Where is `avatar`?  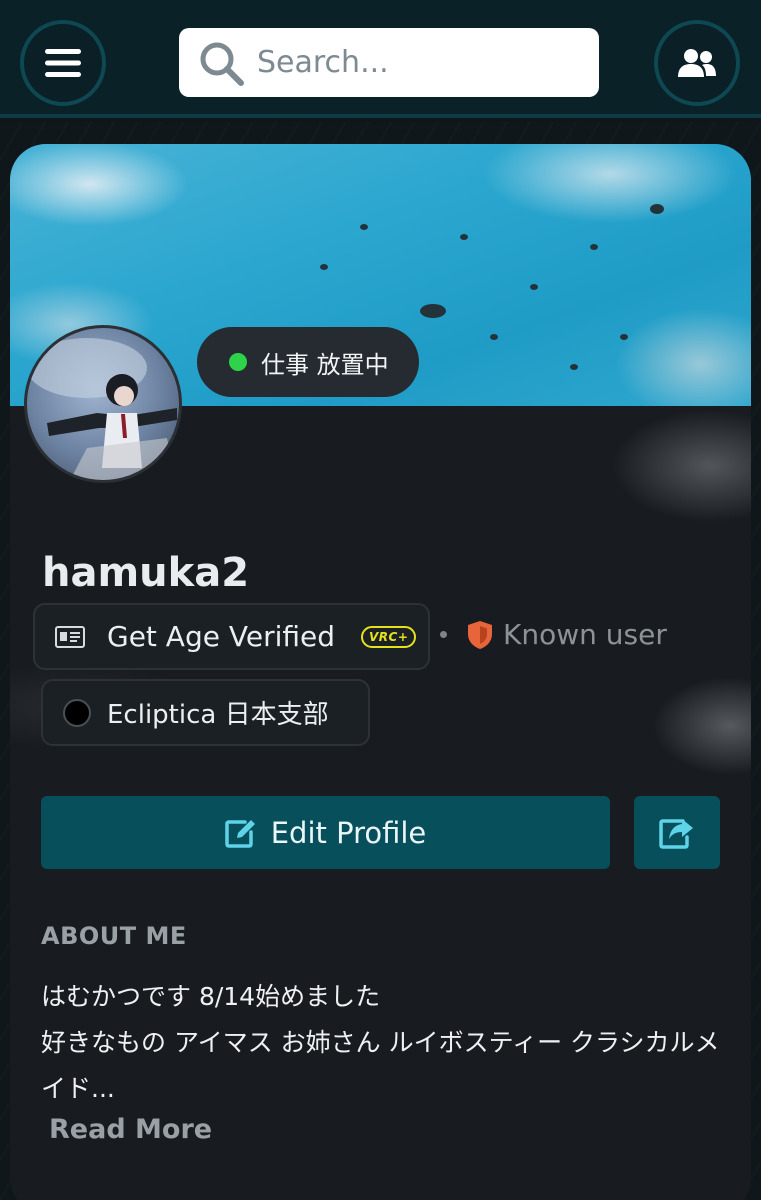 avatar is located at coordinates (103, 404).